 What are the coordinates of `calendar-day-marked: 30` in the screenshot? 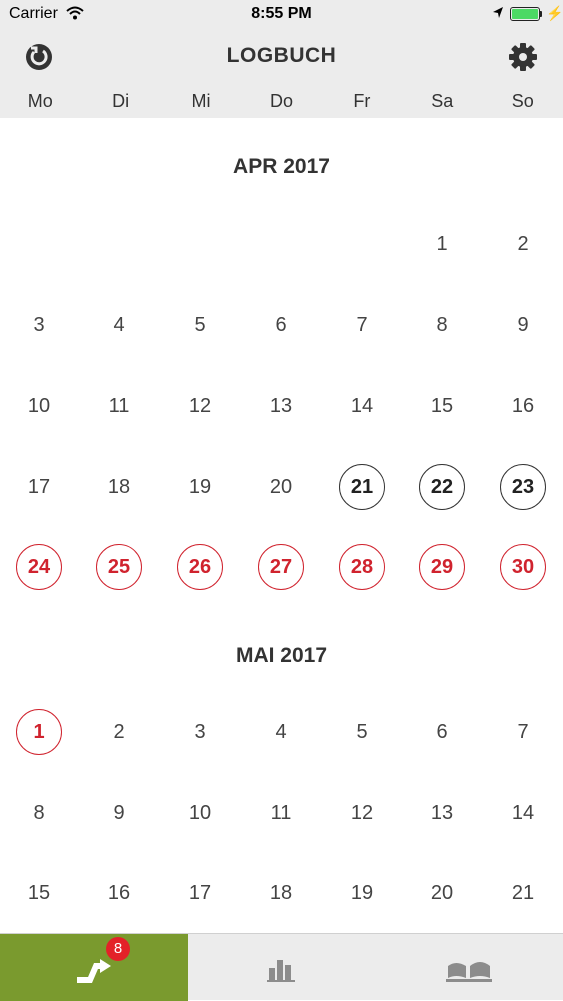 It's located at (523, 567).